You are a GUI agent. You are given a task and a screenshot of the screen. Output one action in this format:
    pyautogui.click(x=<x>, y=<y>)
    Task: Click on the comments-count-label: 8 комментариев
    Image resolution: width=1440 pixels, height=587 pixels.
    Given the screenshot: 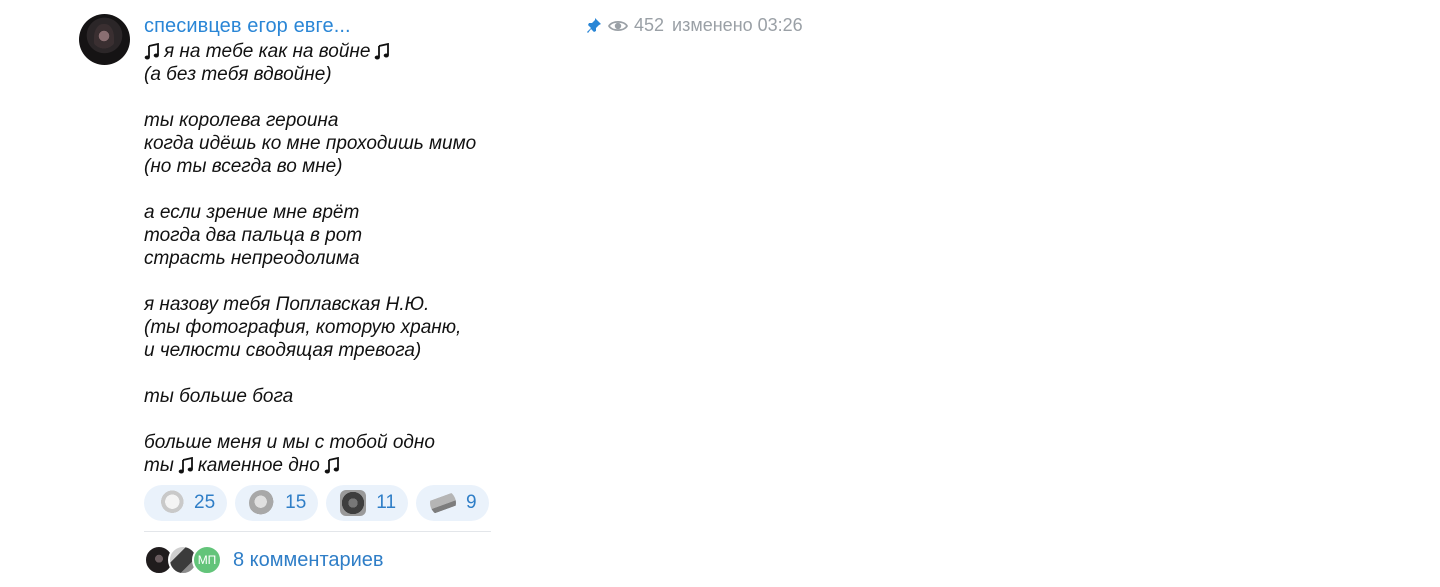 What is the action you would take?
    pyautogui.click(x=308, y=560)
    